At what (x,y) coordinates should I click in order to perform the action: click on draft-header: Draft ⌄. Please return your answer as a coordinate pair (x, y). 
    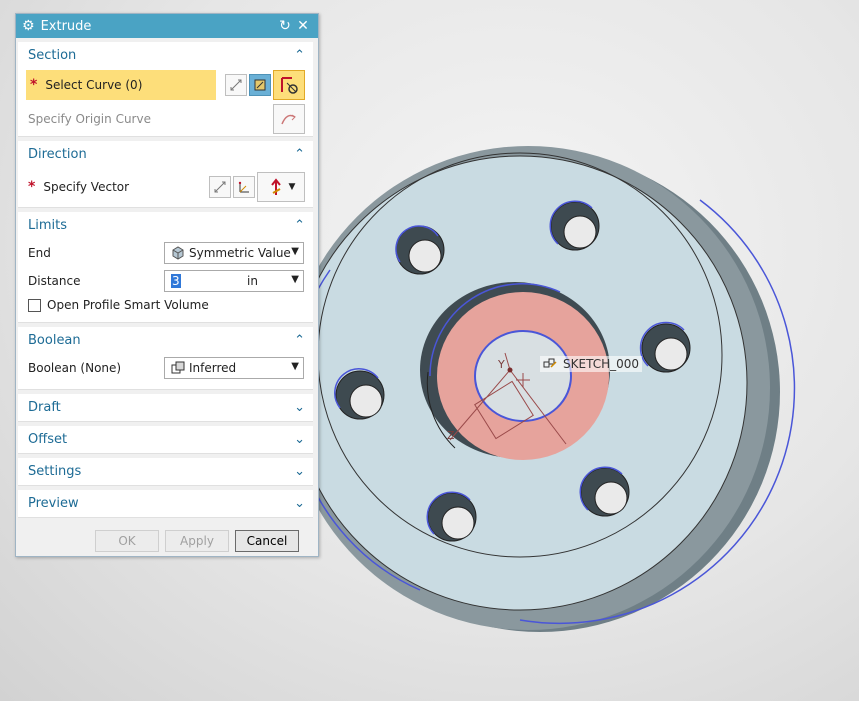
    Looking at the image, I should click on (165, 407).